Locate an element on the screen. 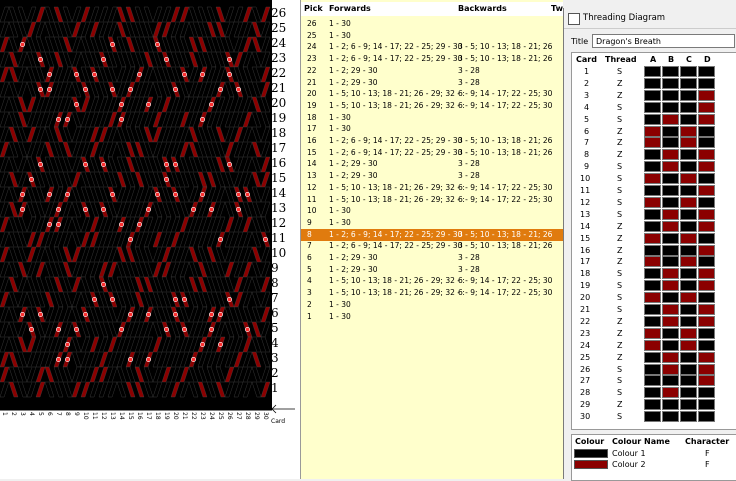 The width and height of the screenshot is (736, 481). window-title-bar: Threading Diagram is located at coordinates (650, 18).